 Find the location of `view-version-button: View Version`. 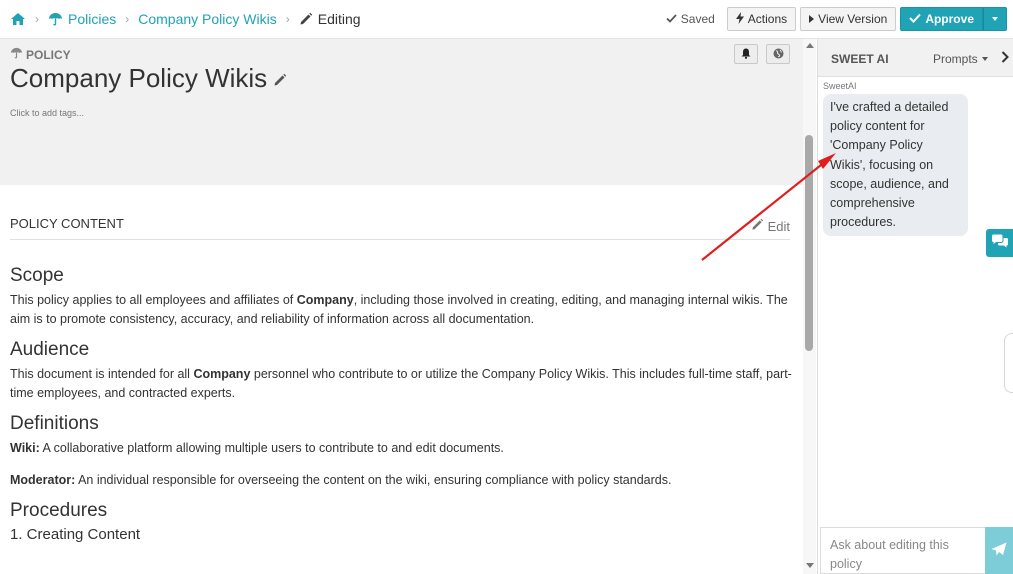

view-version-button: View Version is located at coordinates (848, 19).